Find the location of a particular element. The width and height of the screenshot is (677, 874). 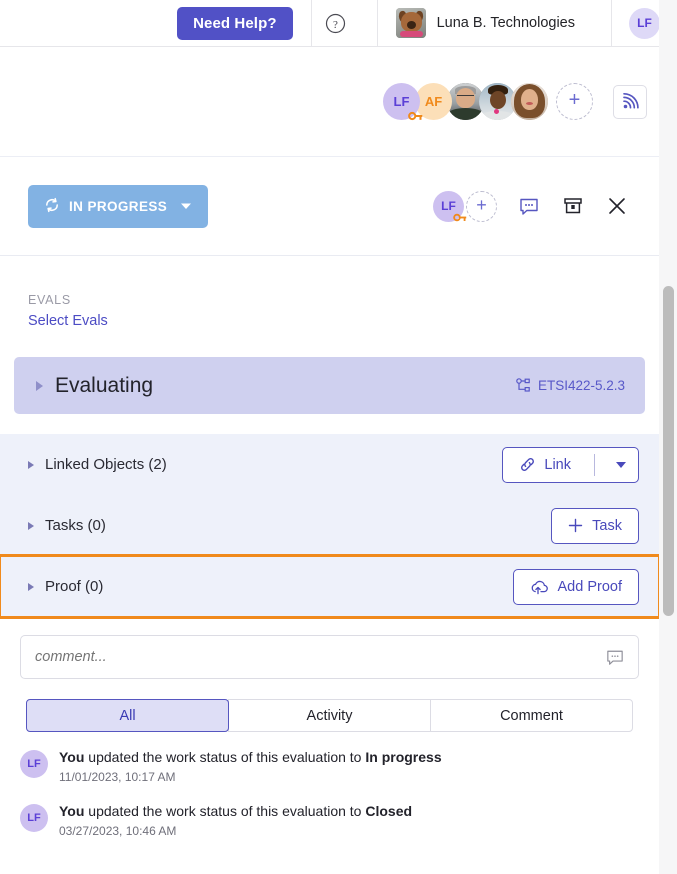

activity-filter-tabs: All Activity Comment is located at coordinates (329, 715).